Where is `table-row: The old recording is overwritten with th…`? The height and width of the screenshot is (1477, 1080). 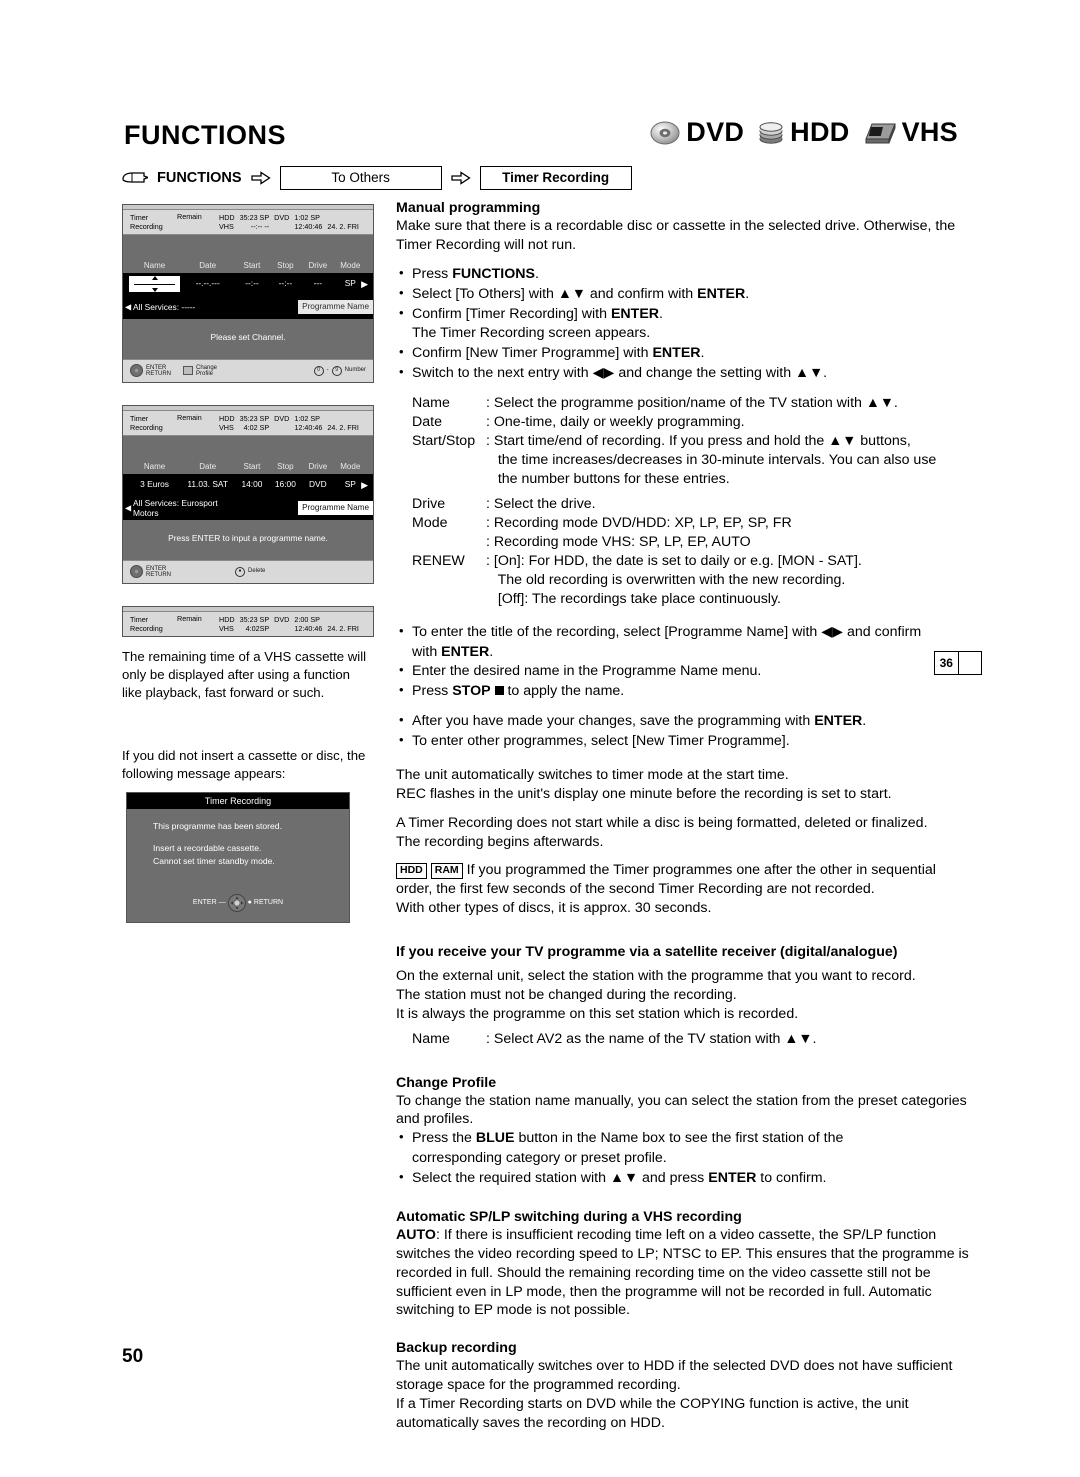 table-row: The old recording is overwritten with th… is located at coordinates (666, 580).